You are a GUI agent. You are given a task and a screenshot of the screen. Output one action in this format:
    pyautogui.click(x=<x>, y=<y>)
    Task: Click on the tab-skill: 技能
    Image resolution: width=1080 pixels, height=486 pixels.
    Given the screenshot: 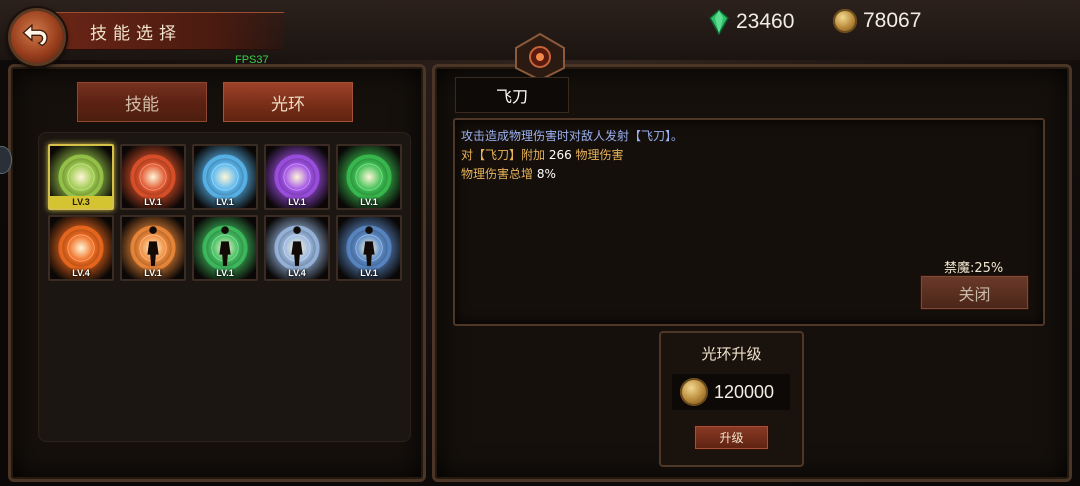 What is the action you would take?
    pyautogui.click(x=142, y=102)
    